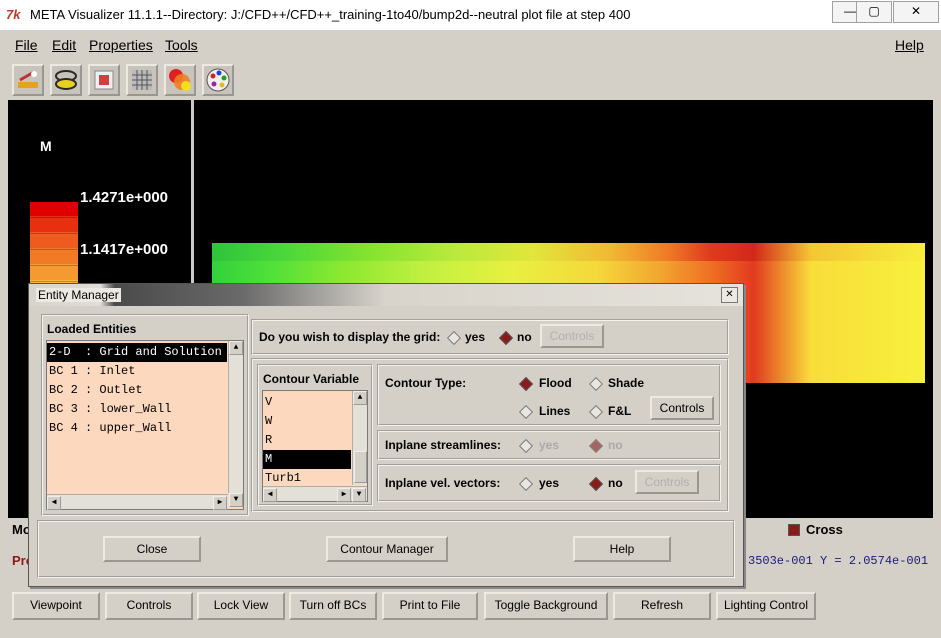 The image size is (941, 638). Describe the element at coordinates (526, 384) in the screenshot. I see `flood-radio` at that location.